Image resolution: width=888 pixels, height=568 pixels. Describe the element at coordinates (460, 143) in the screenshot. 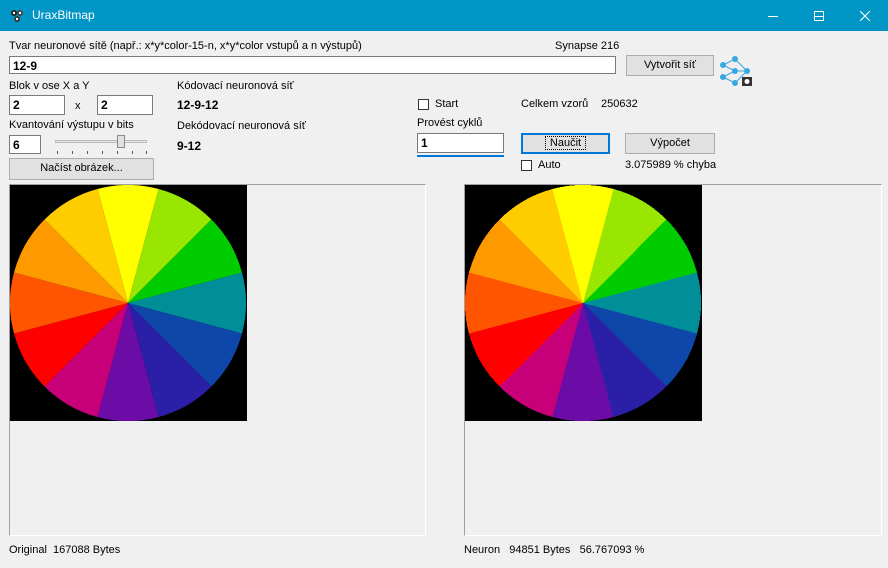

I see `cycles-input: 1` at that location.